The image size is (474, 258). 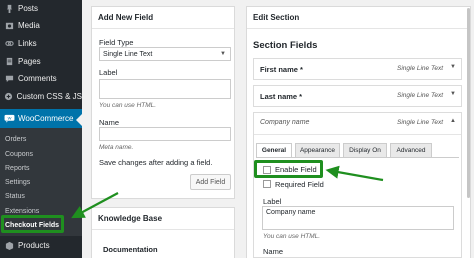 What do you see at coordinates (354, 173) in the screenshot?
I see `arrow-to-enable-field` at bounding box center [354, 173].